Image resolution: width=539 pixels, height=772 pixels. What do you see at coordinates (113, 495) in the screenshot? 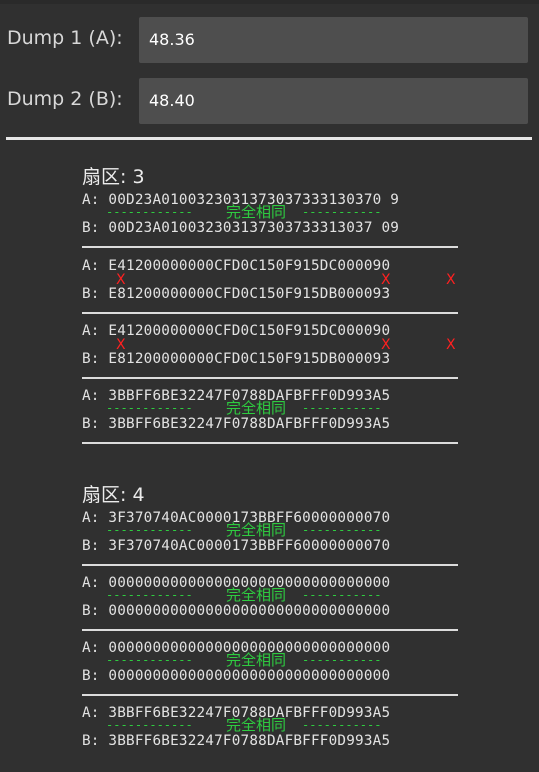
I see `sector-title: 扇区: 4` at bounding box center [113, 495].